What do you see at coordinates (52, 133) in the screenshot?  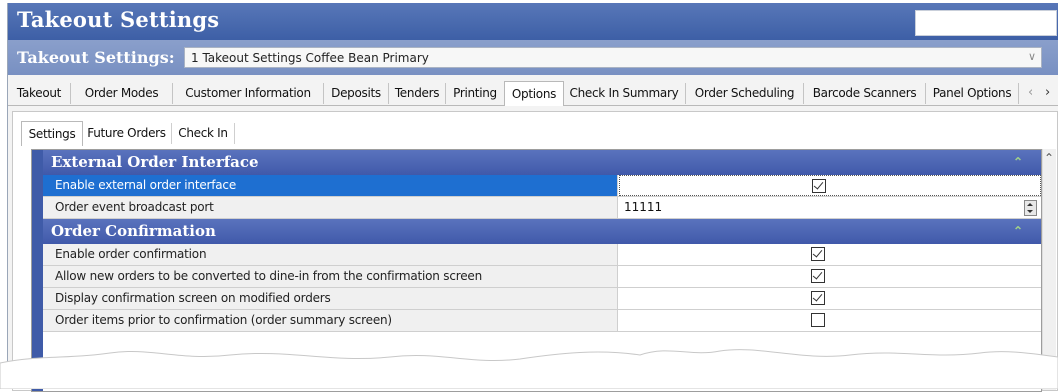 I see `subtab-settings: Settings` at bounding box center [52, 133].